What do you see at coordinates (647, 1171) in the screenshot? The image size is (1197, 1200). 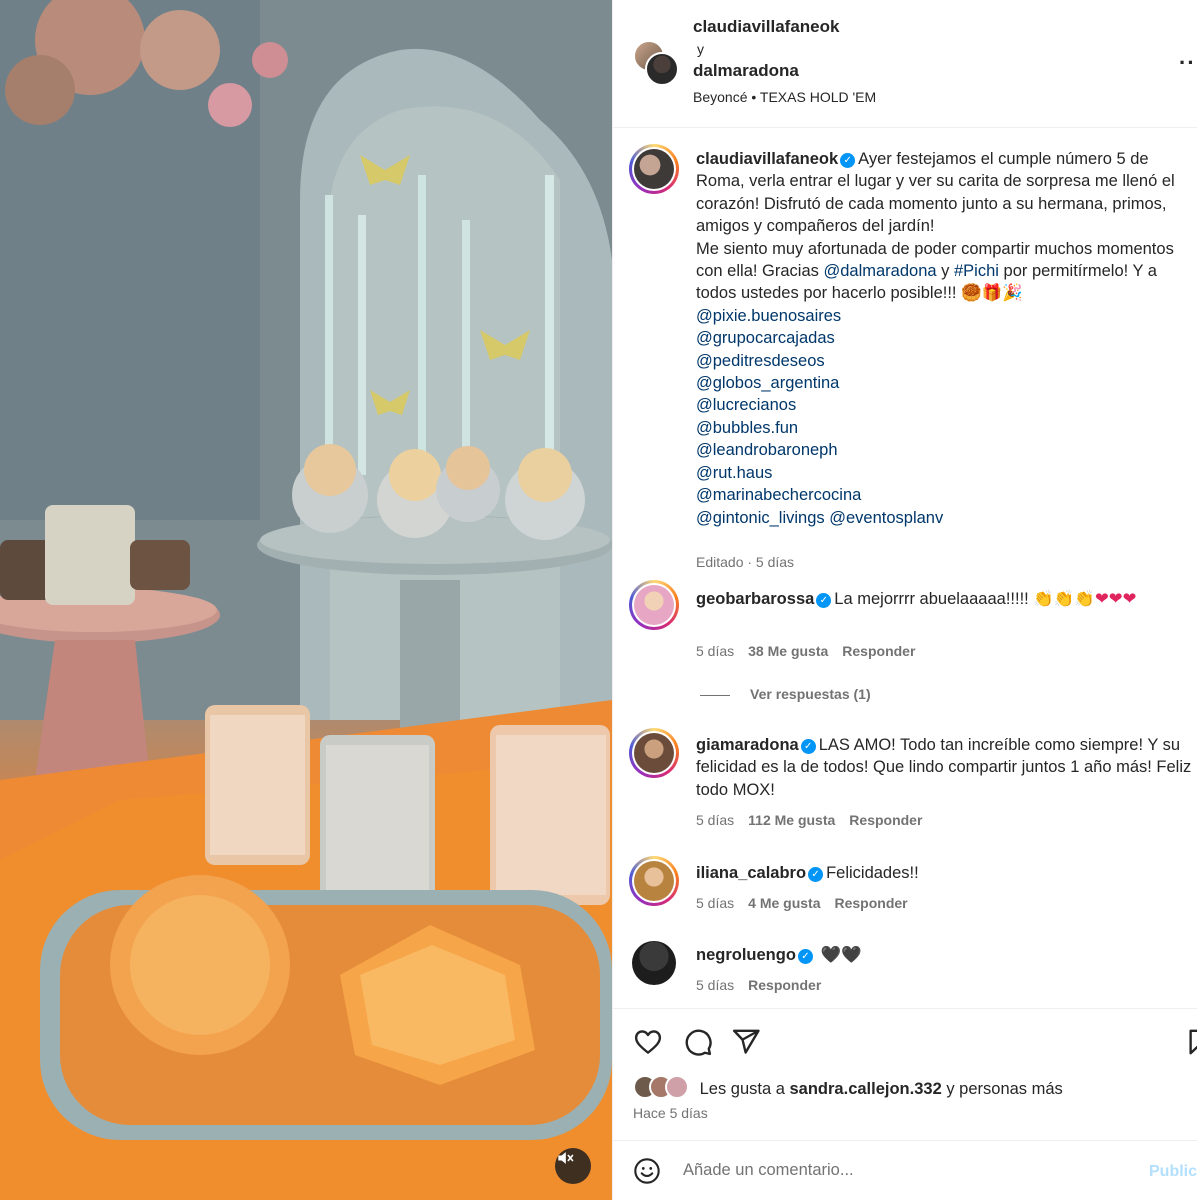 I see `smiley-icon` at bounding box center [647, 1171].